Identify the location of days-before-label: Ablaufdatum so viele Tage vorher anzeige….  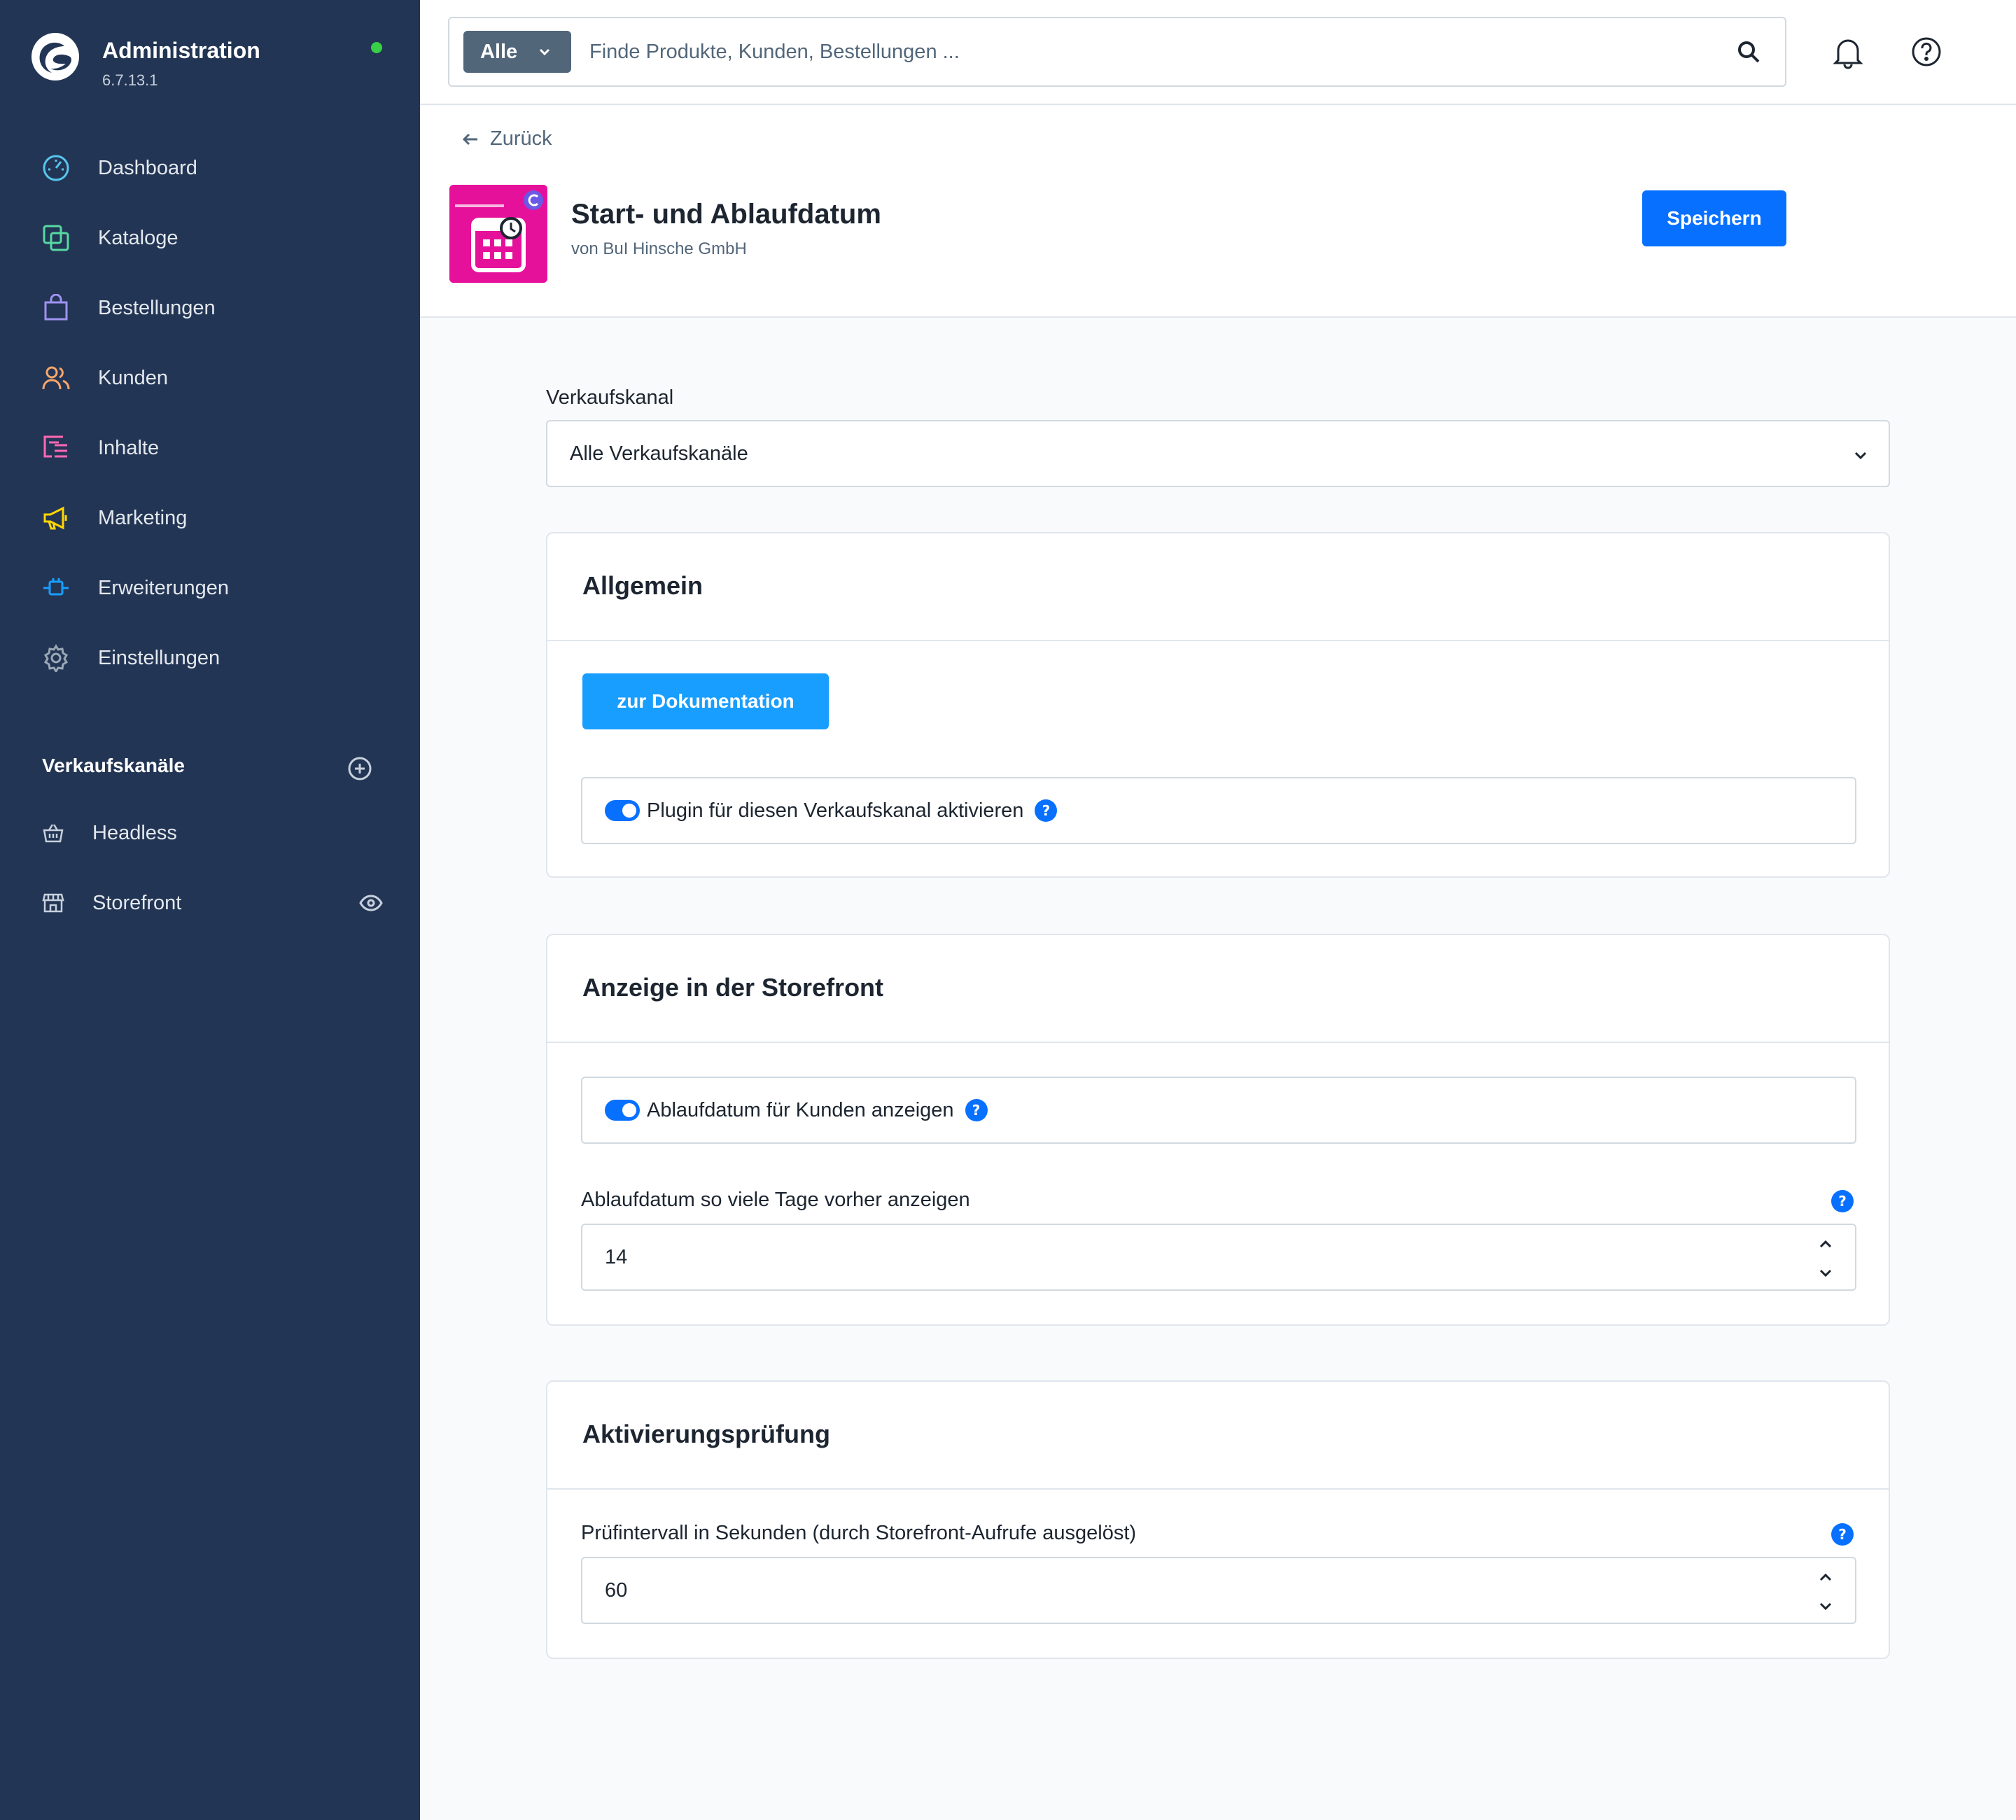
(775, 1200).